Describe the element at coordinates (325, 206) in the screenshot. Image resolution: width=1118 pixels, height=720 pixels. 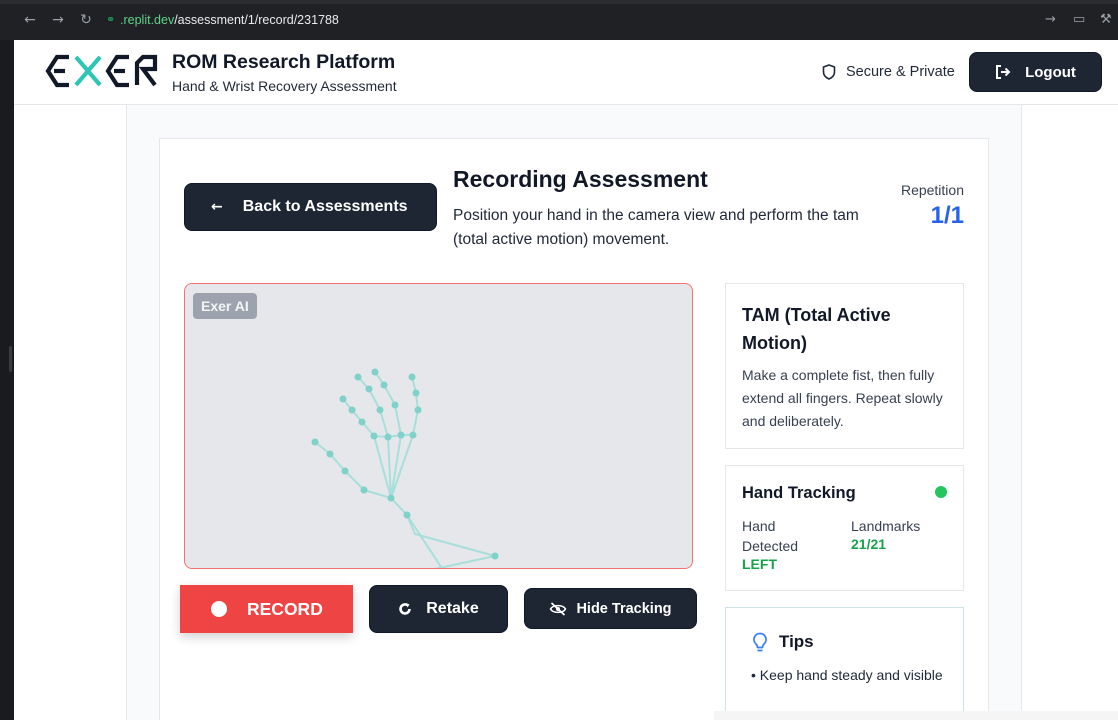
I see `back-label: Back to Assessments` at that location.